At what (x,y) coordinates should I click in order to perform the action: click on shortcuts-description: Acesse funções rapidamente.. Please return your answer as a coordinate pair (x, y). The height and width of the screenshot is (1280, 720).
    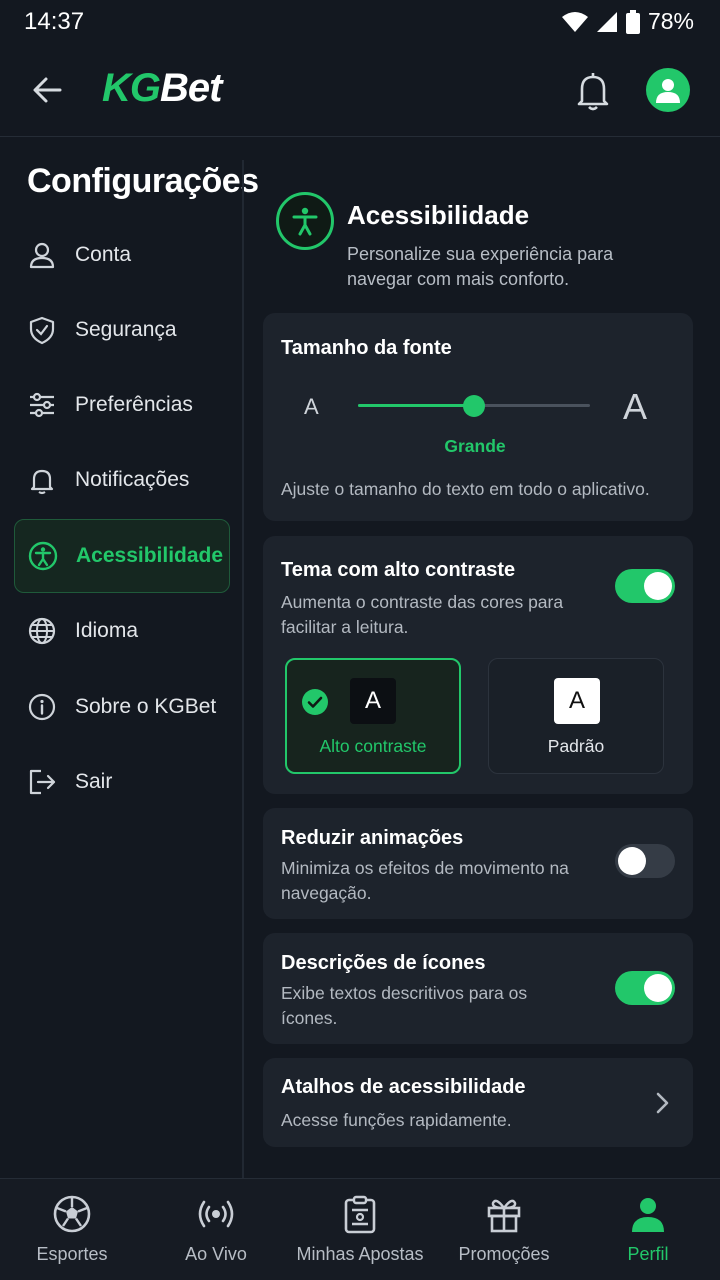
    Looking at the image, I should click on (396, 1120).